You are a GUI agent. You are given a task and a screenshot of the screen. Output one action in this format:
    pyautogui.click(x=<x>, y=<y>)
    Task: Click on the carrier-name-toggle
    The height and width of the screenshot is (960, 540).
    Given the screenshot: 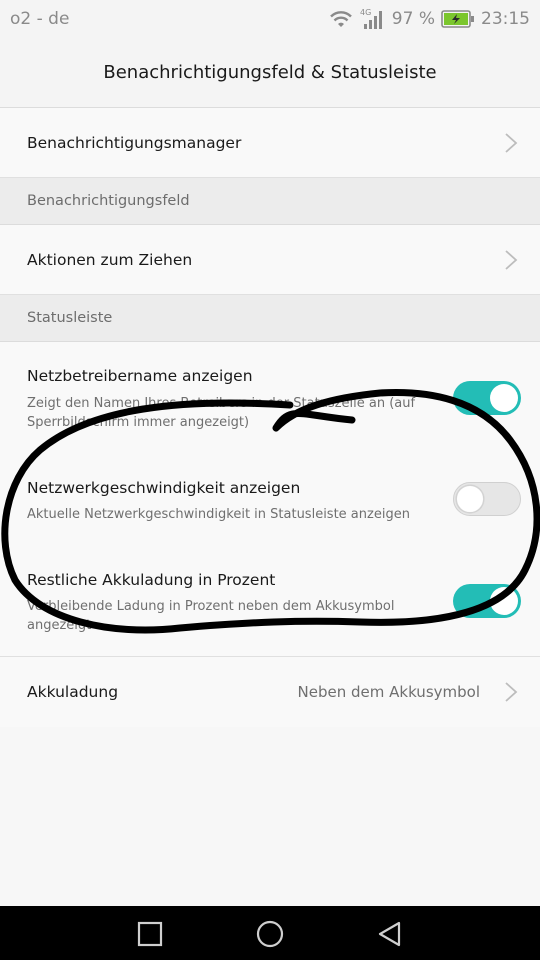 What is the action you would take?
    pyautogui.click(x=487, y=398)
    